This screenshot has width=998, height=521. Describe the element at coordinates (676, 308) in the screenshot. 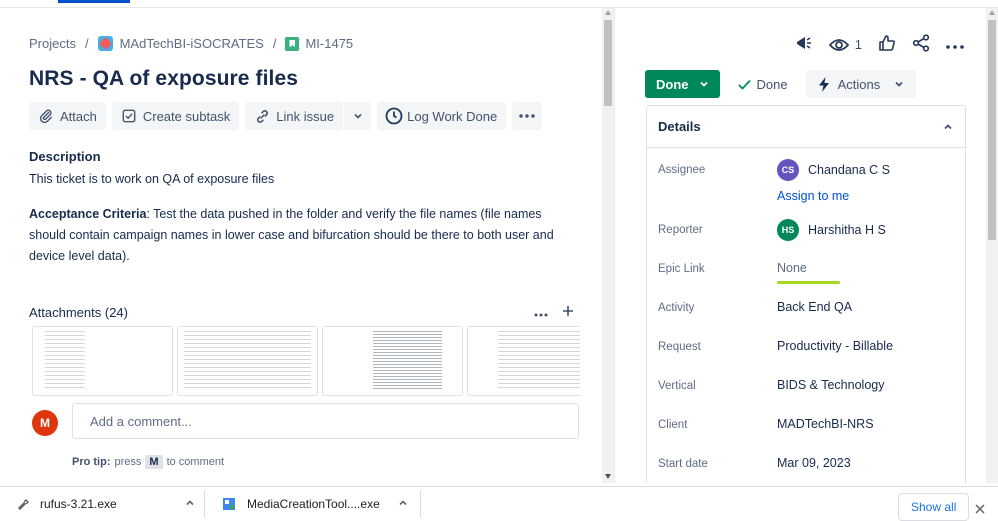

I see `activity-label: Activity` at that location.